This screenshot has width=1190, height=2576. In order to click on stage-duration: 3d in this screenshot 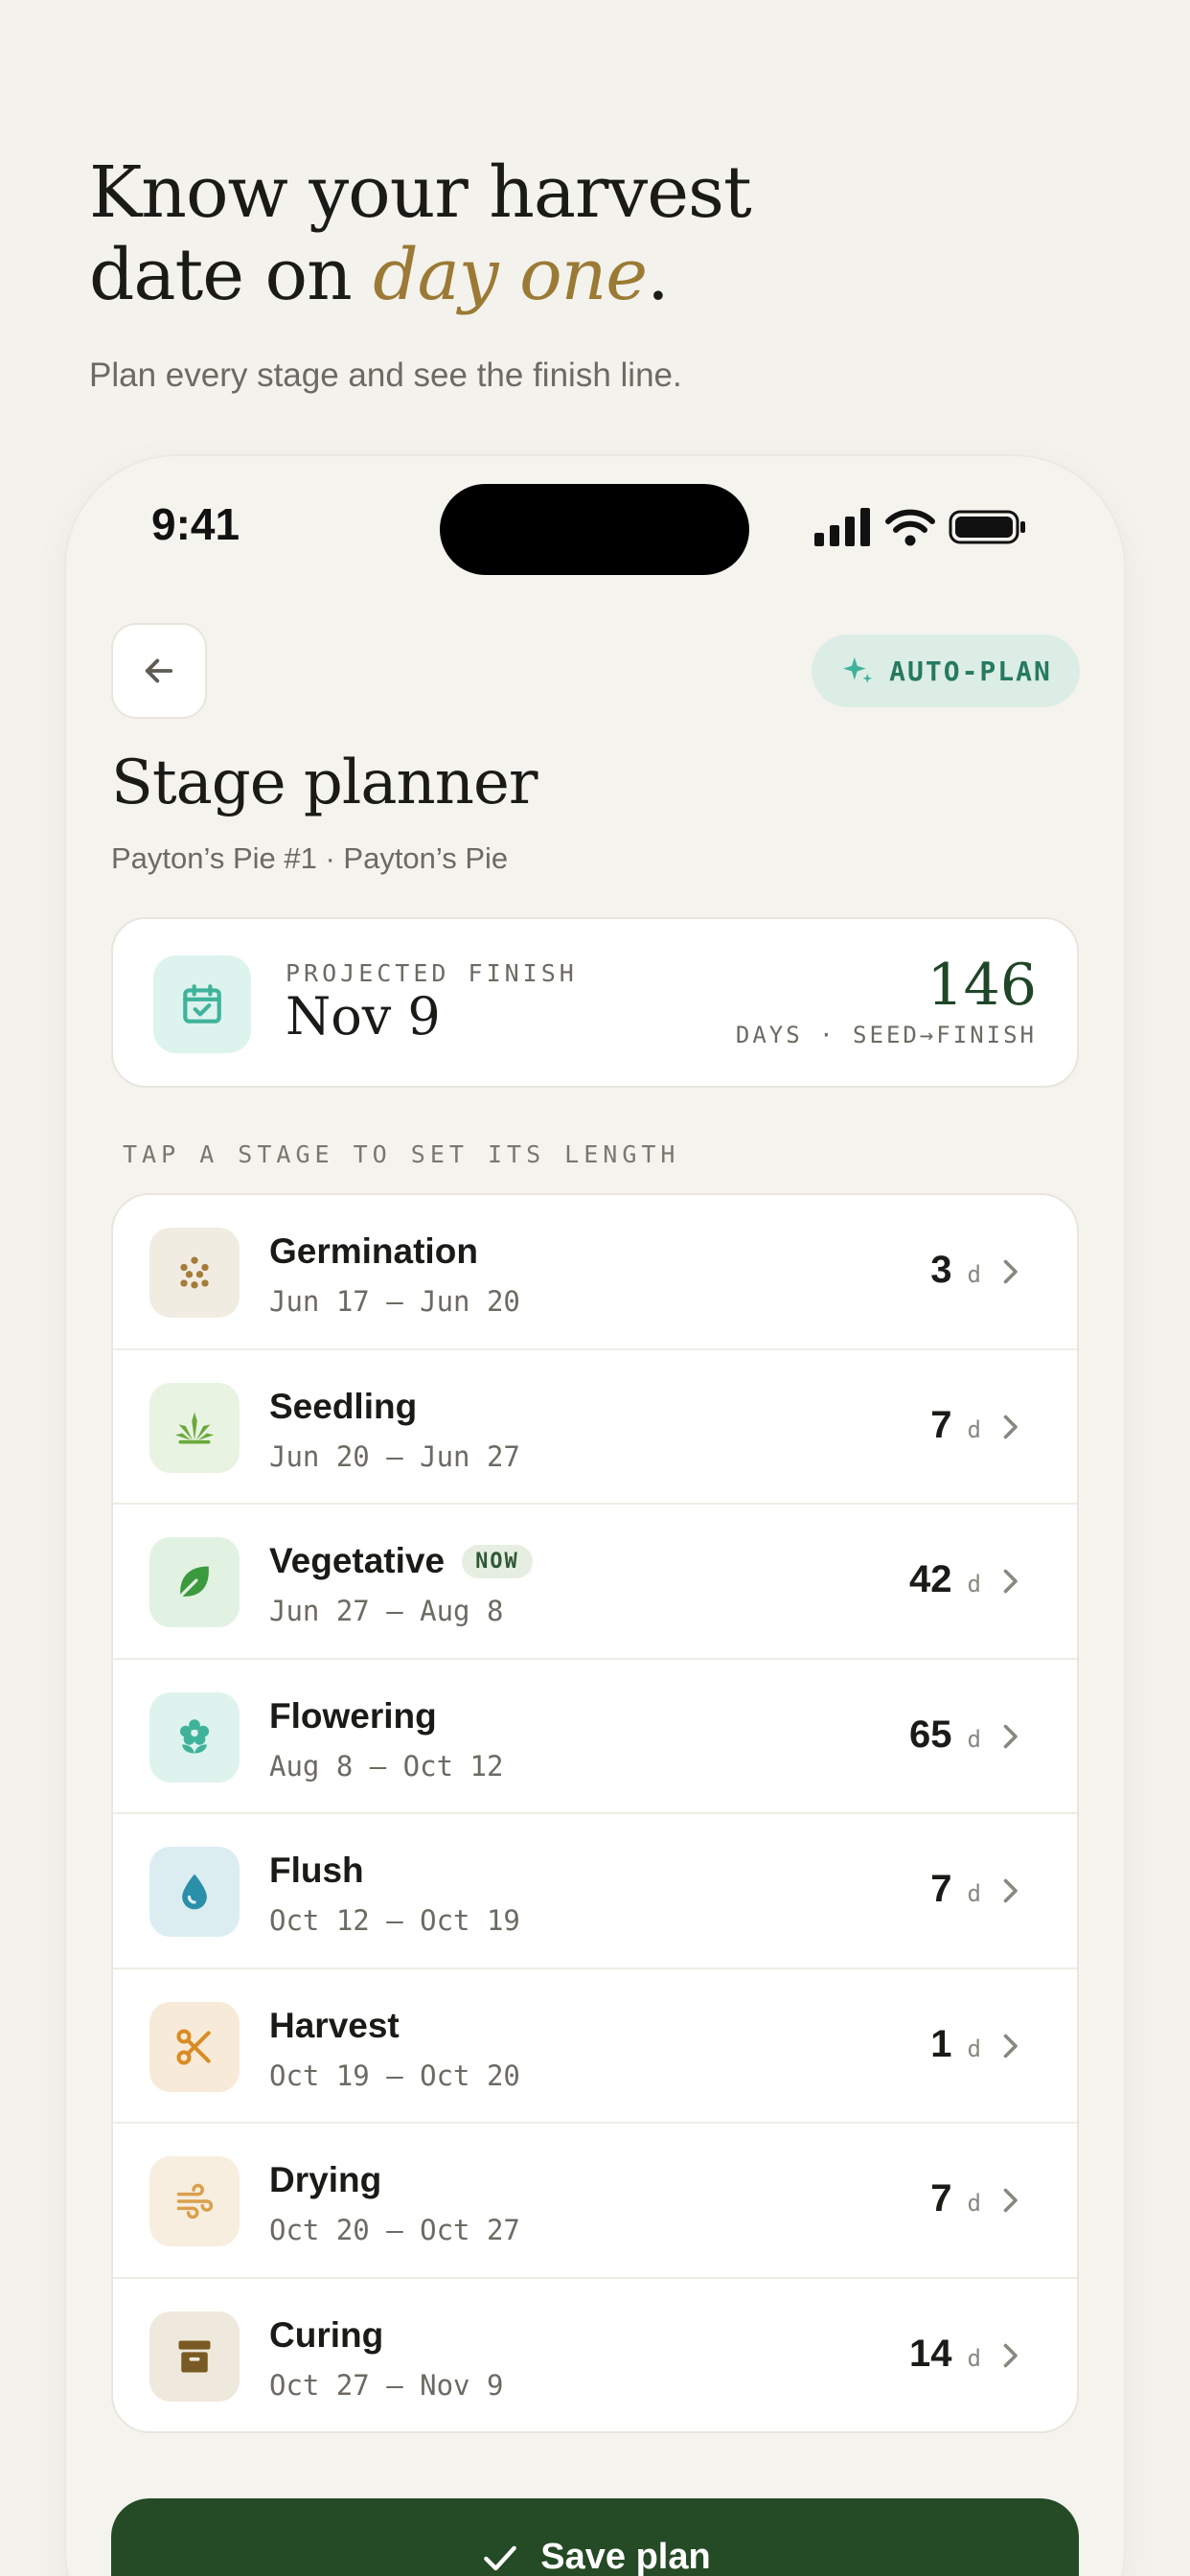, I will do `click(956, 1270)`.